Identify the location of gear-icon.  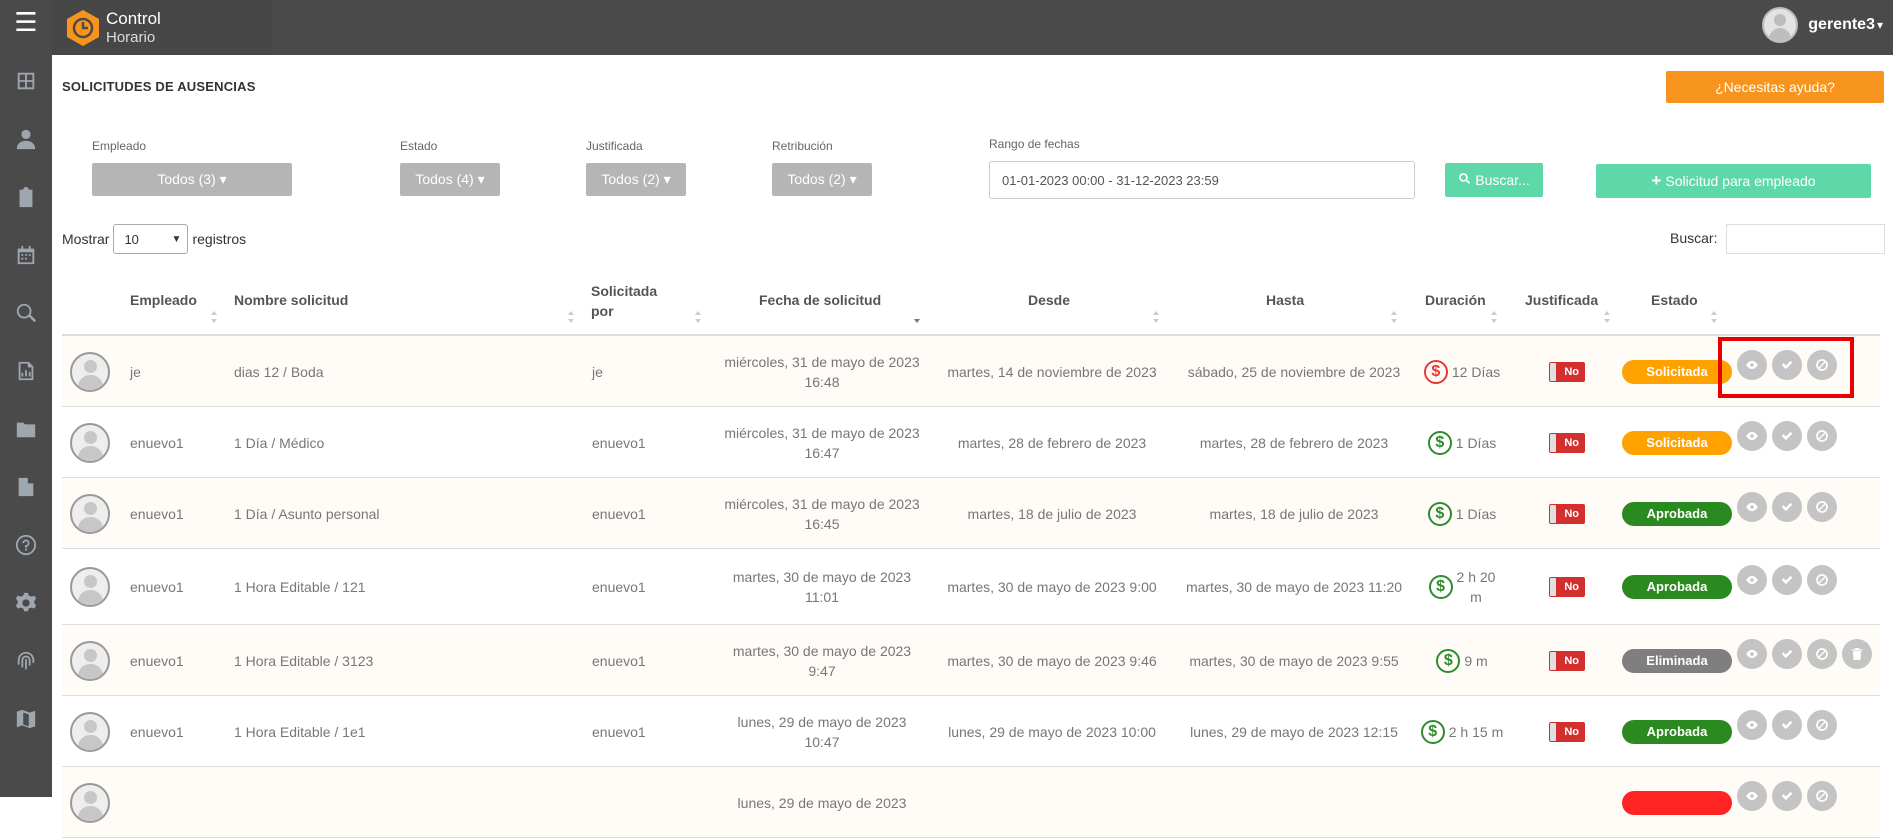
(26, 603).